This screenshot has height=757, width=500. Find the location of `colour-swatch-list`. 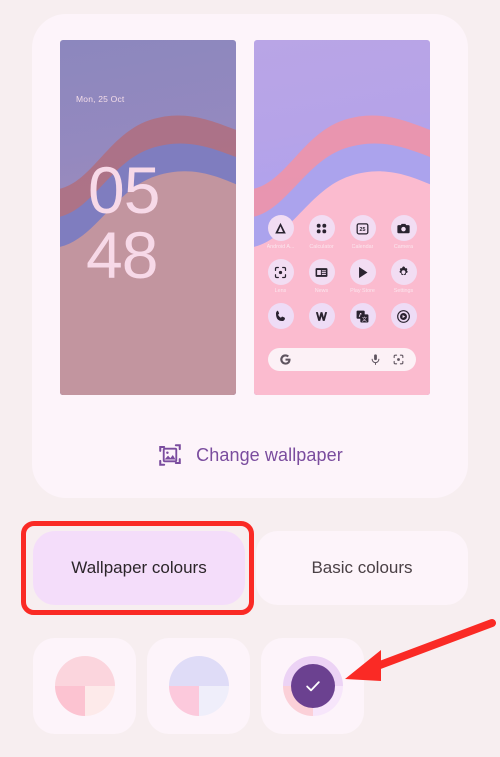

colour-swatch-list is located at coordinates (198, 686).